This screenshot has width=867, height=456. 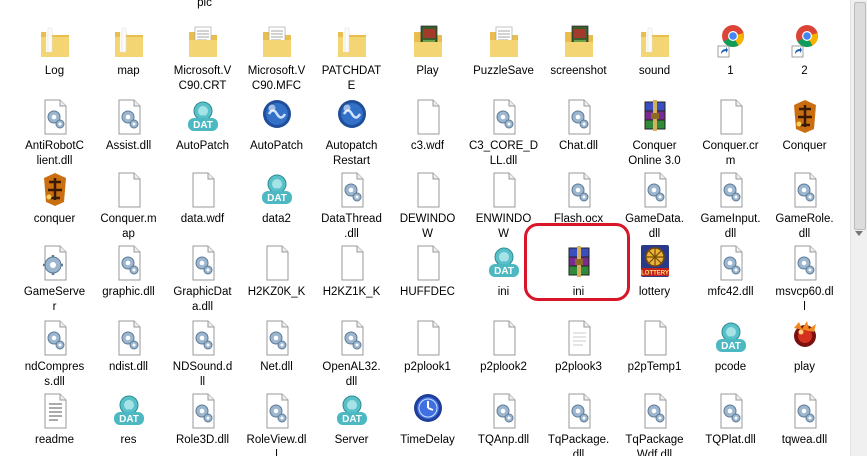 What do you see at coordinates (804, 206) in the screenshot?
I see `file-item: GameRole. dll` at bounding box center [804, 206].